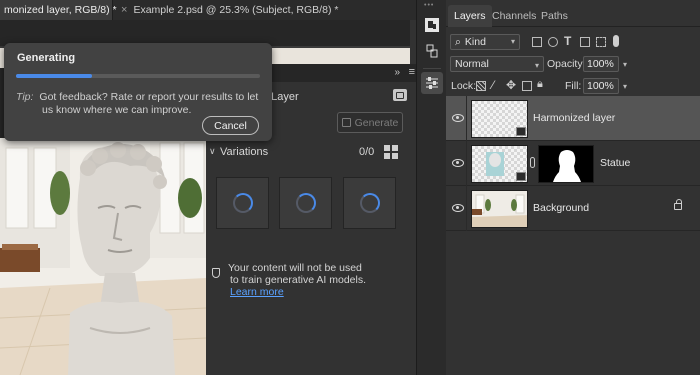 The image size is (700, 375). I want to click on adjustment-filter-icon, so click(553, 42).